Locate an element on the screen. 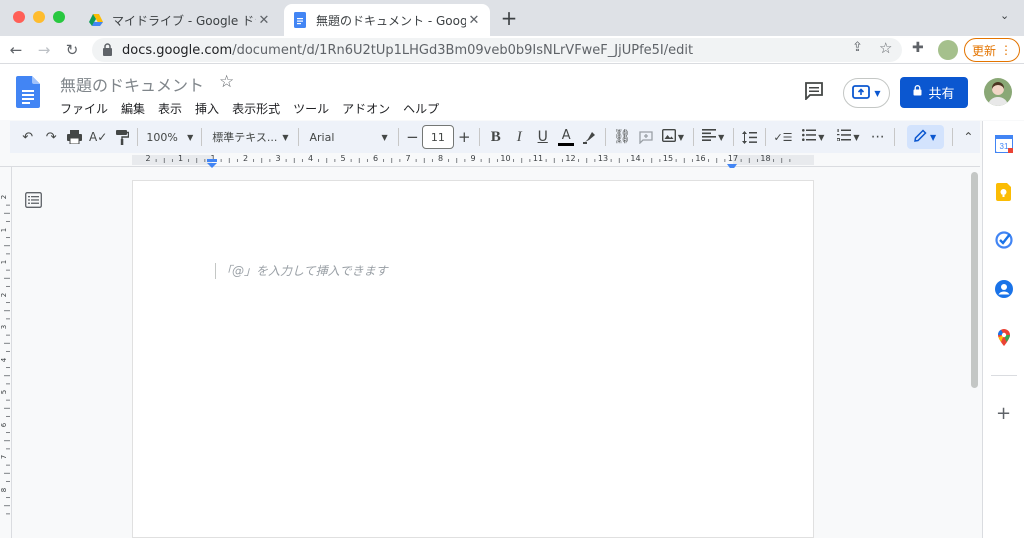 The width and height of the screenshot is (1024, 538). align-button: ▼ is located at coordinates (713, 137).